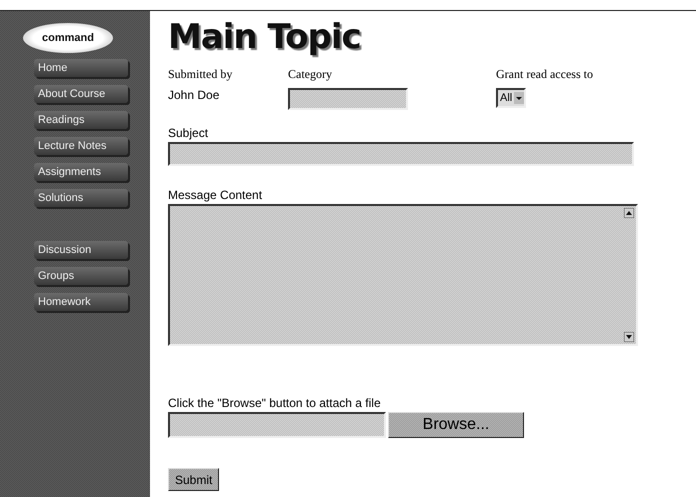 The width and height of the screenshot is (696, 497). I want to click on author-name: John Doe, so click(194, 95).